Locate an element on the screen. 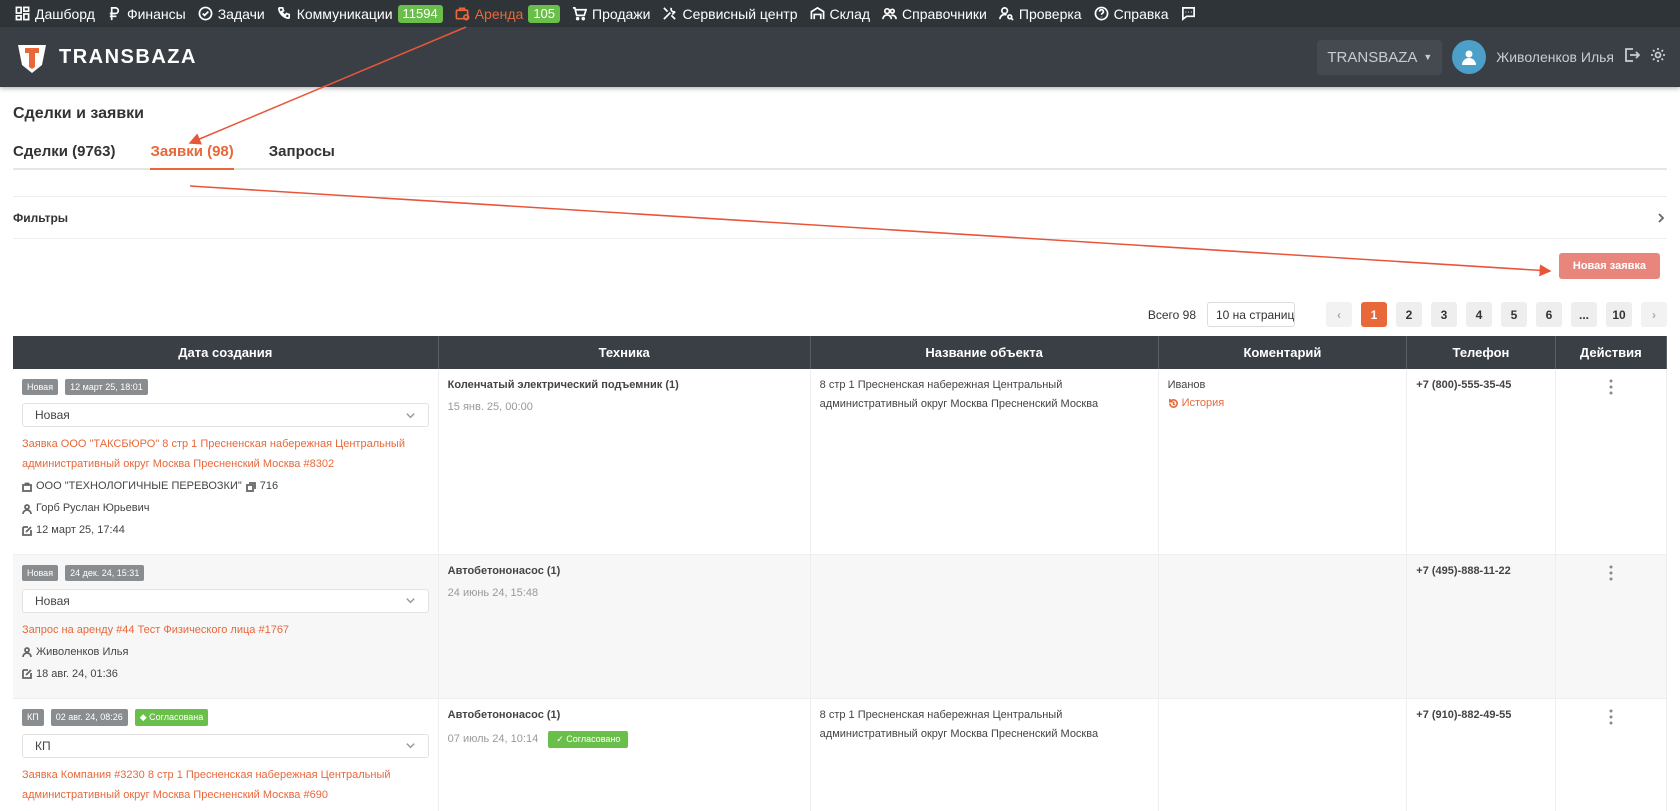 The image size is (1680, 811). nav-item-communications: Коммуникации 11594 is located at coordinates (360, 13).